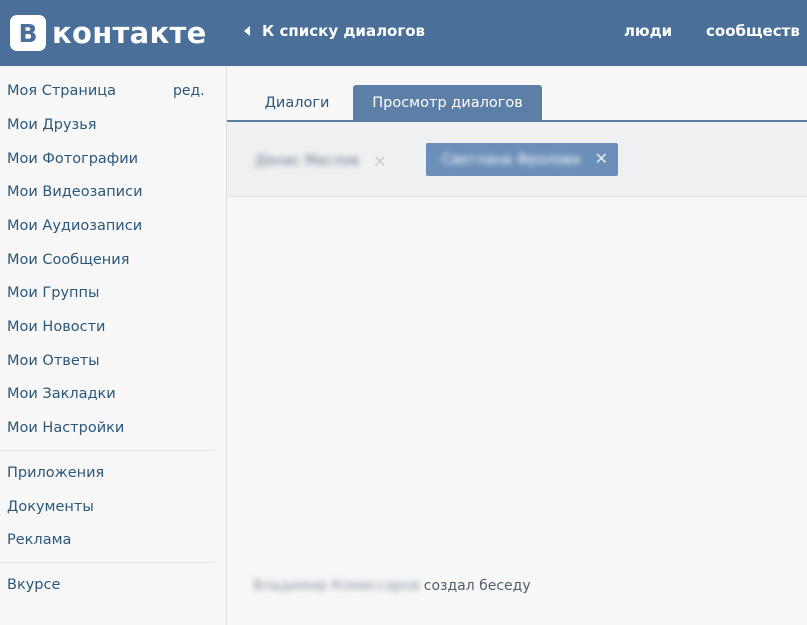  What do you see at coordinates (307, 161) in the screenshot?
I see `participant-name: Денис Маслов` at bounding box center [307, 161].